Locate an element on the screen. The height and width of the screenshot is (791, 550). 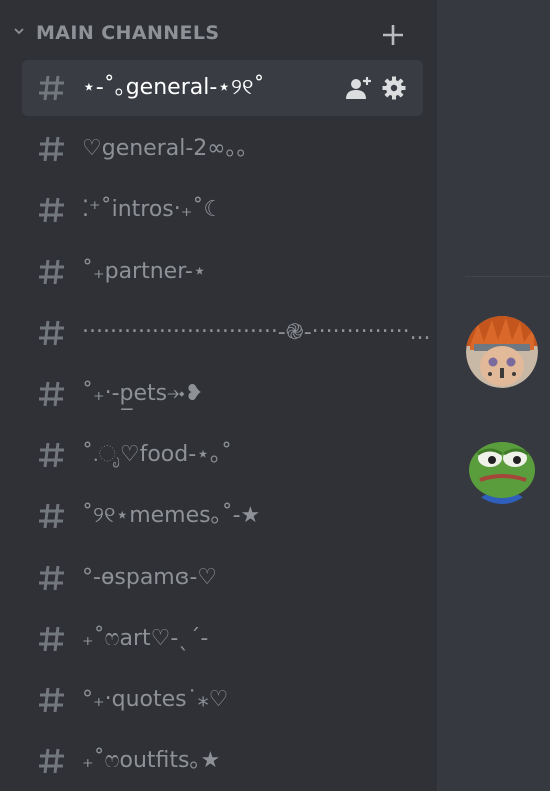
channel-name: ₊˚ෆart♡-ˎˊ- is located at coordinates (145, 638).